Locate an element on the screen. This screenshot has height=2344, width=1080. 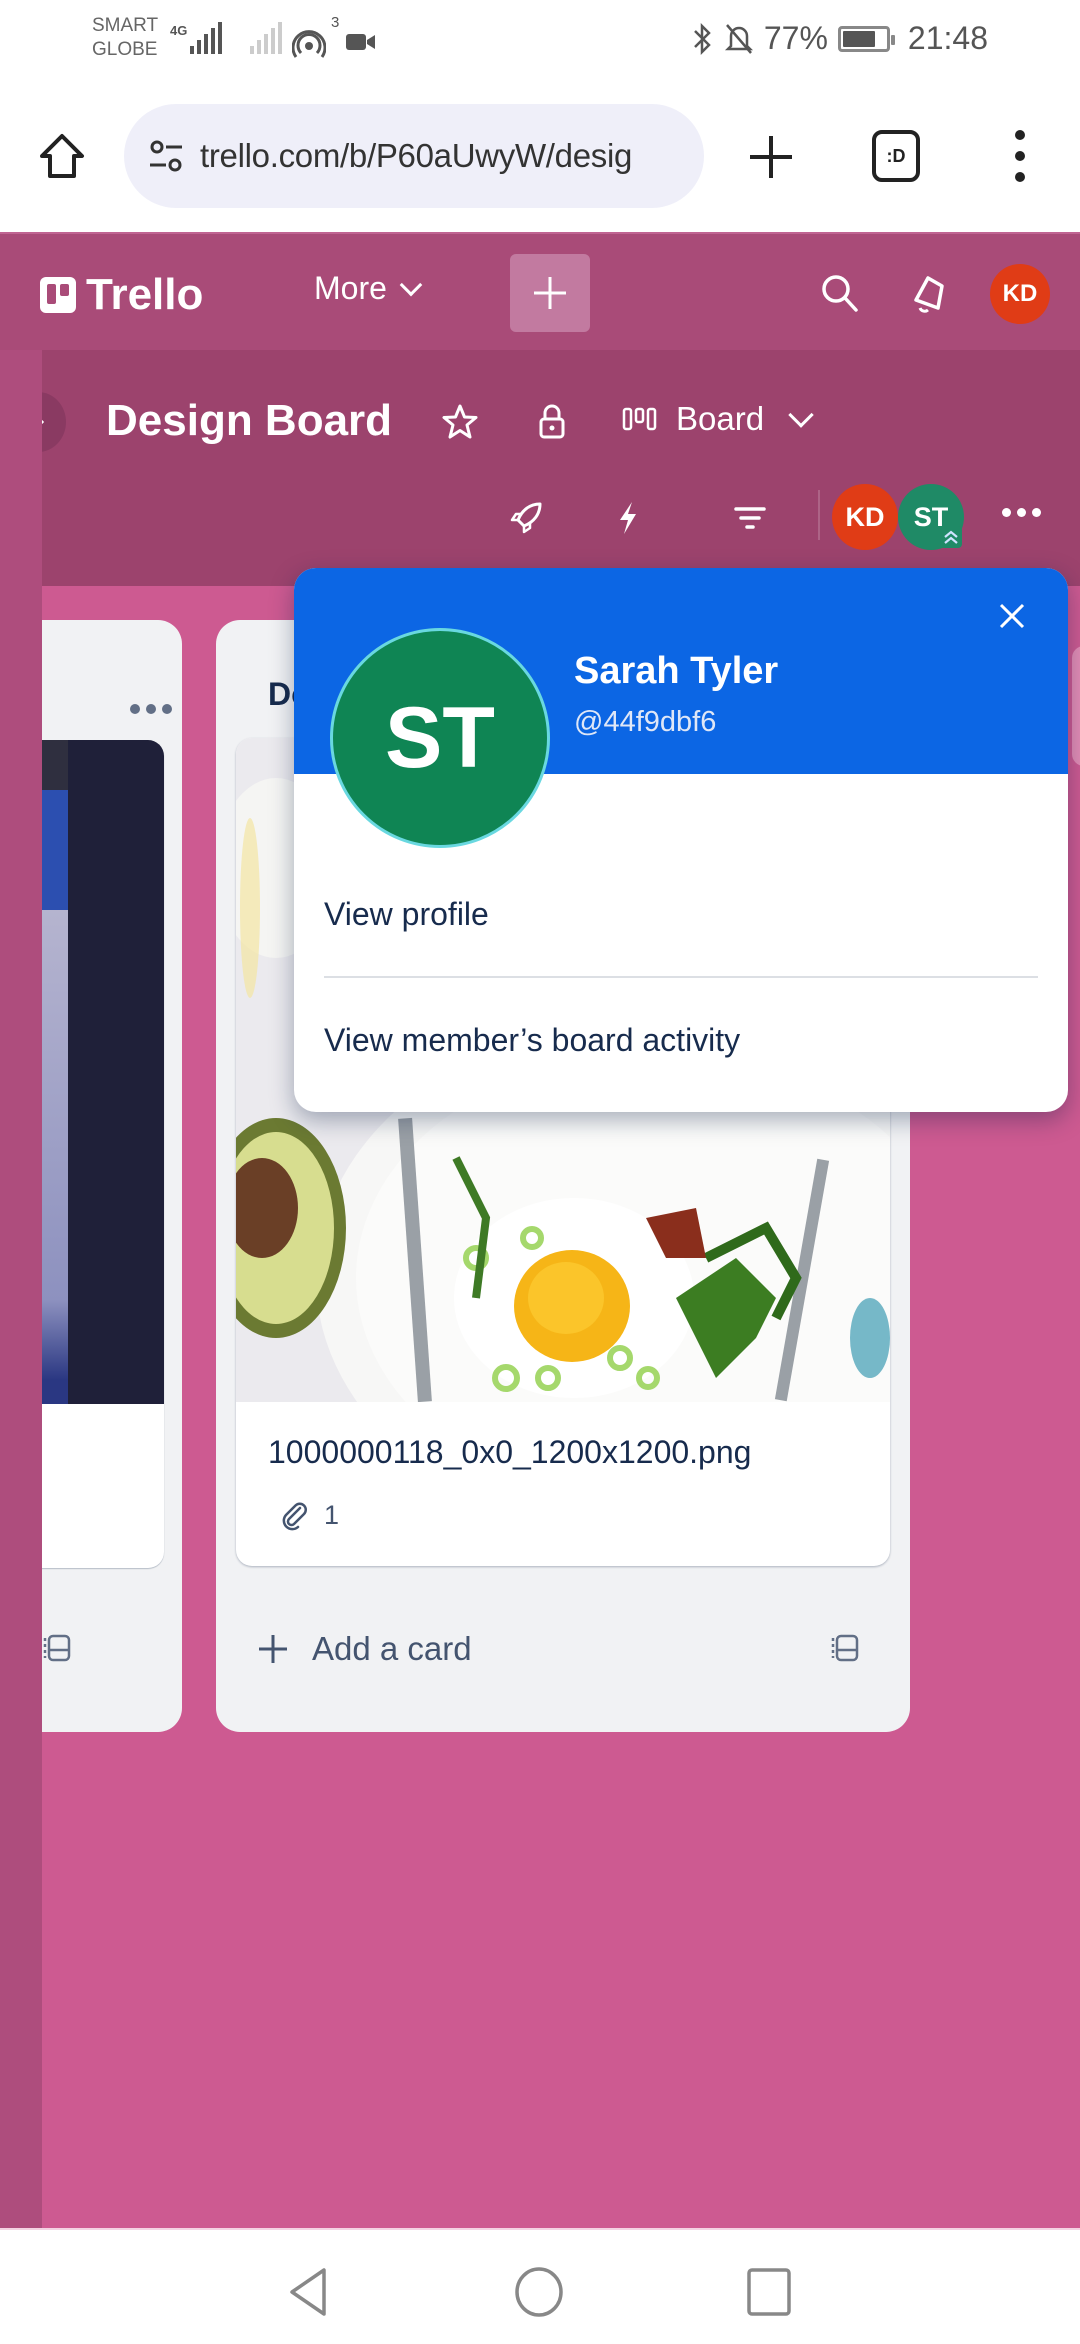
back-icon is located at coordinates (309, 2292).